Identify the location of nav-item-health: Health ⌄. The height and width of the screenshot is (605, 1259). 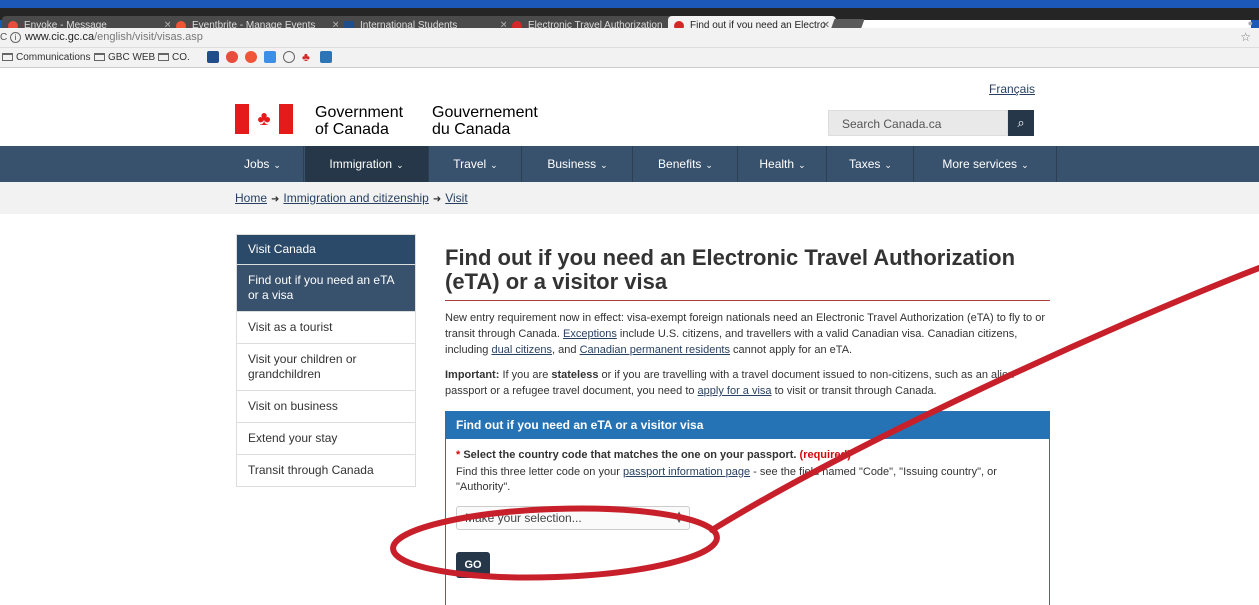
(783, 164).